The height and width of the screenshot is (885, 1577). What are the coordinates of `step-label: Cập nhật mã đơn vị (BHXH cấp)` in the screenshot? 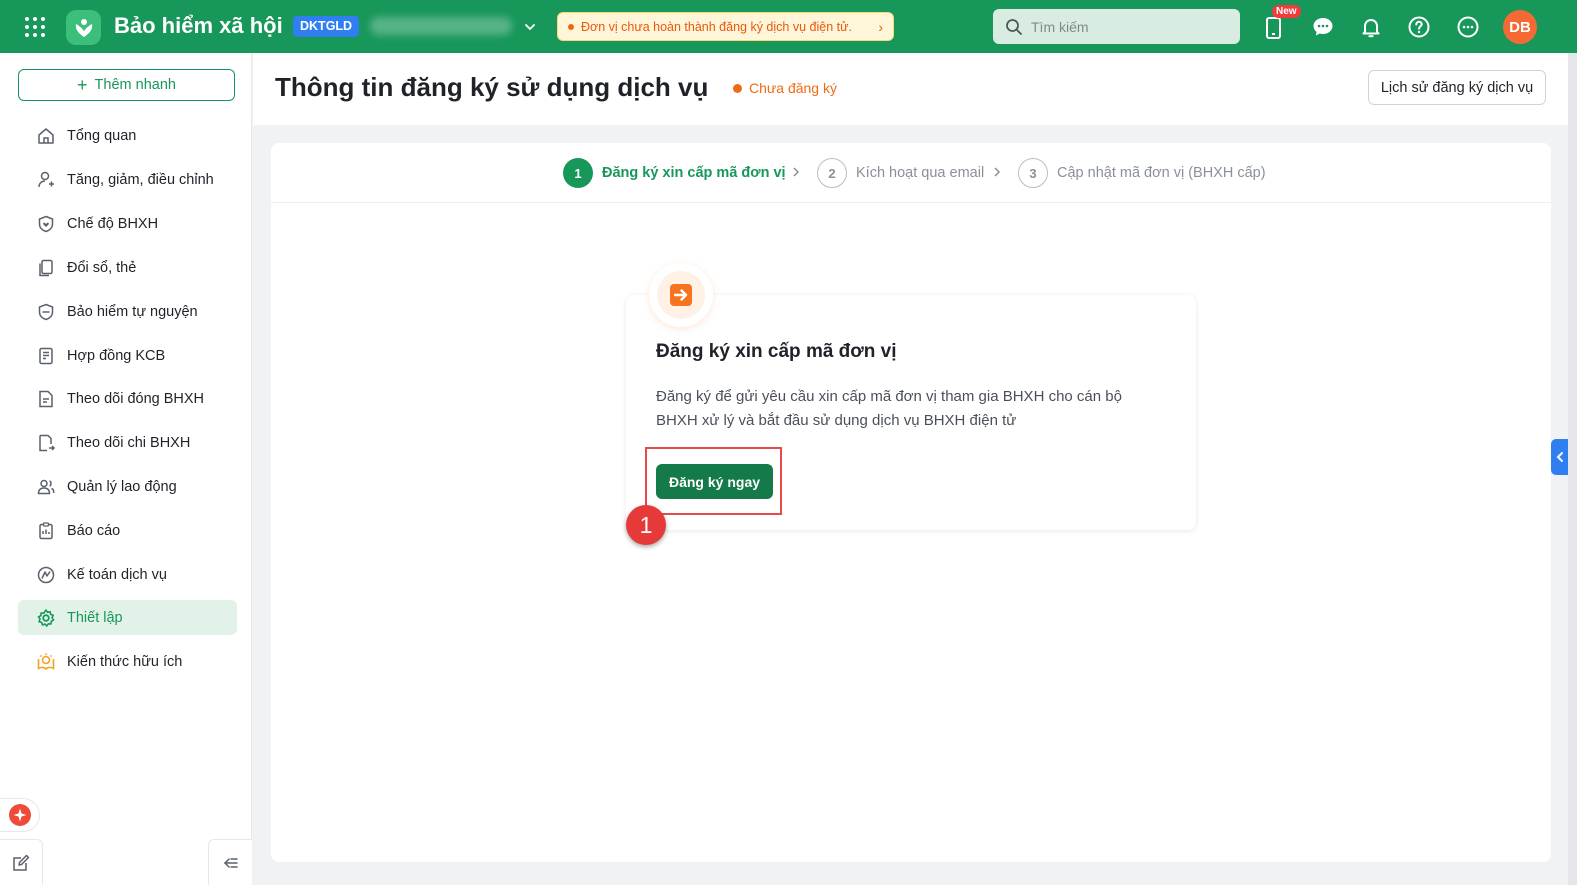 It's located at (1161, 173).